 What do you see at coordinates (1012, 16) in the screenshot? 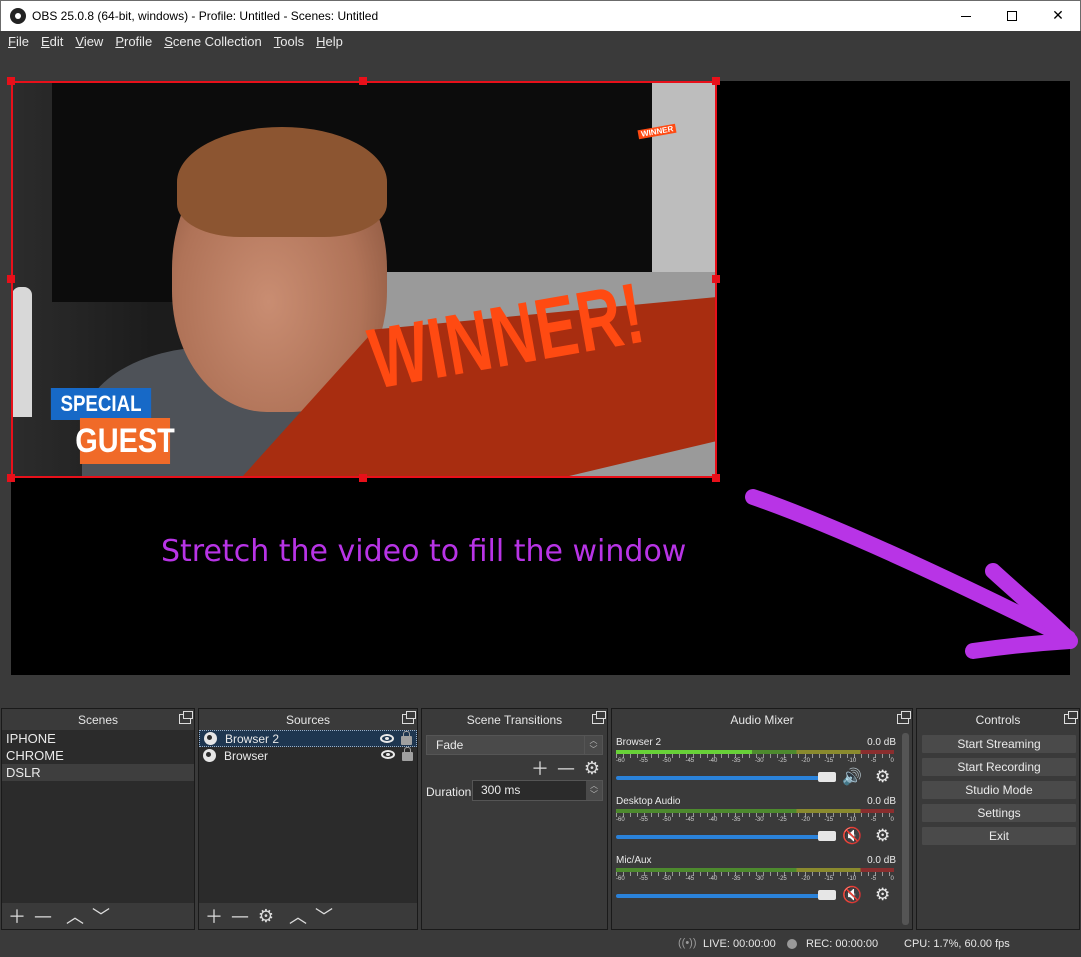
I see `maximize-button` at bounding box center [1012, 16].